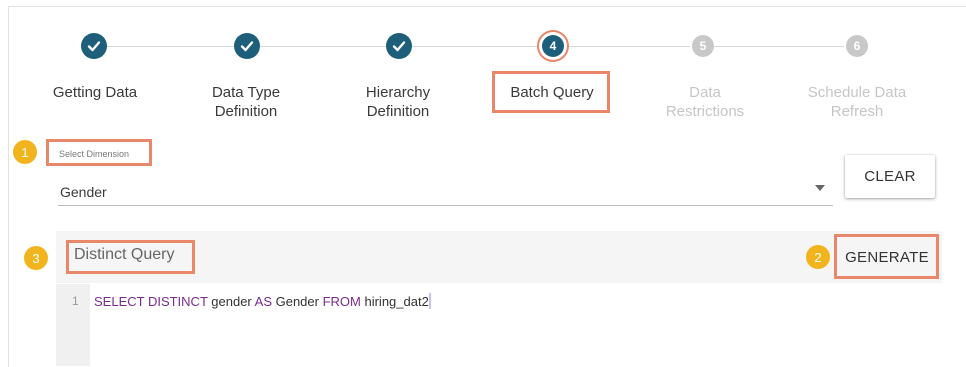  I want to click on sql-text: hiring_dat2, so click(394, 301).